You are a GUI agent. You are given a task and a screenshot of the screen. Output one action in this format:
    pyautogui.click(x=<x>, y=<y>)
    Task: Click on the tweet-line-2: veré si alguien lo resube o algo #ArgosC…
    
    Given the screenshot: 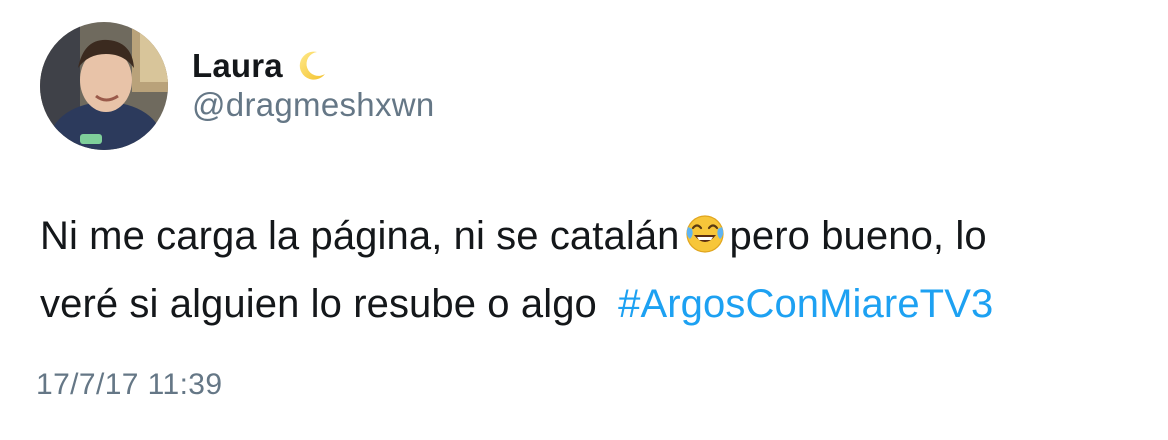 What is the action you would take?
    pyautogui.click(x=600, y=304)
    